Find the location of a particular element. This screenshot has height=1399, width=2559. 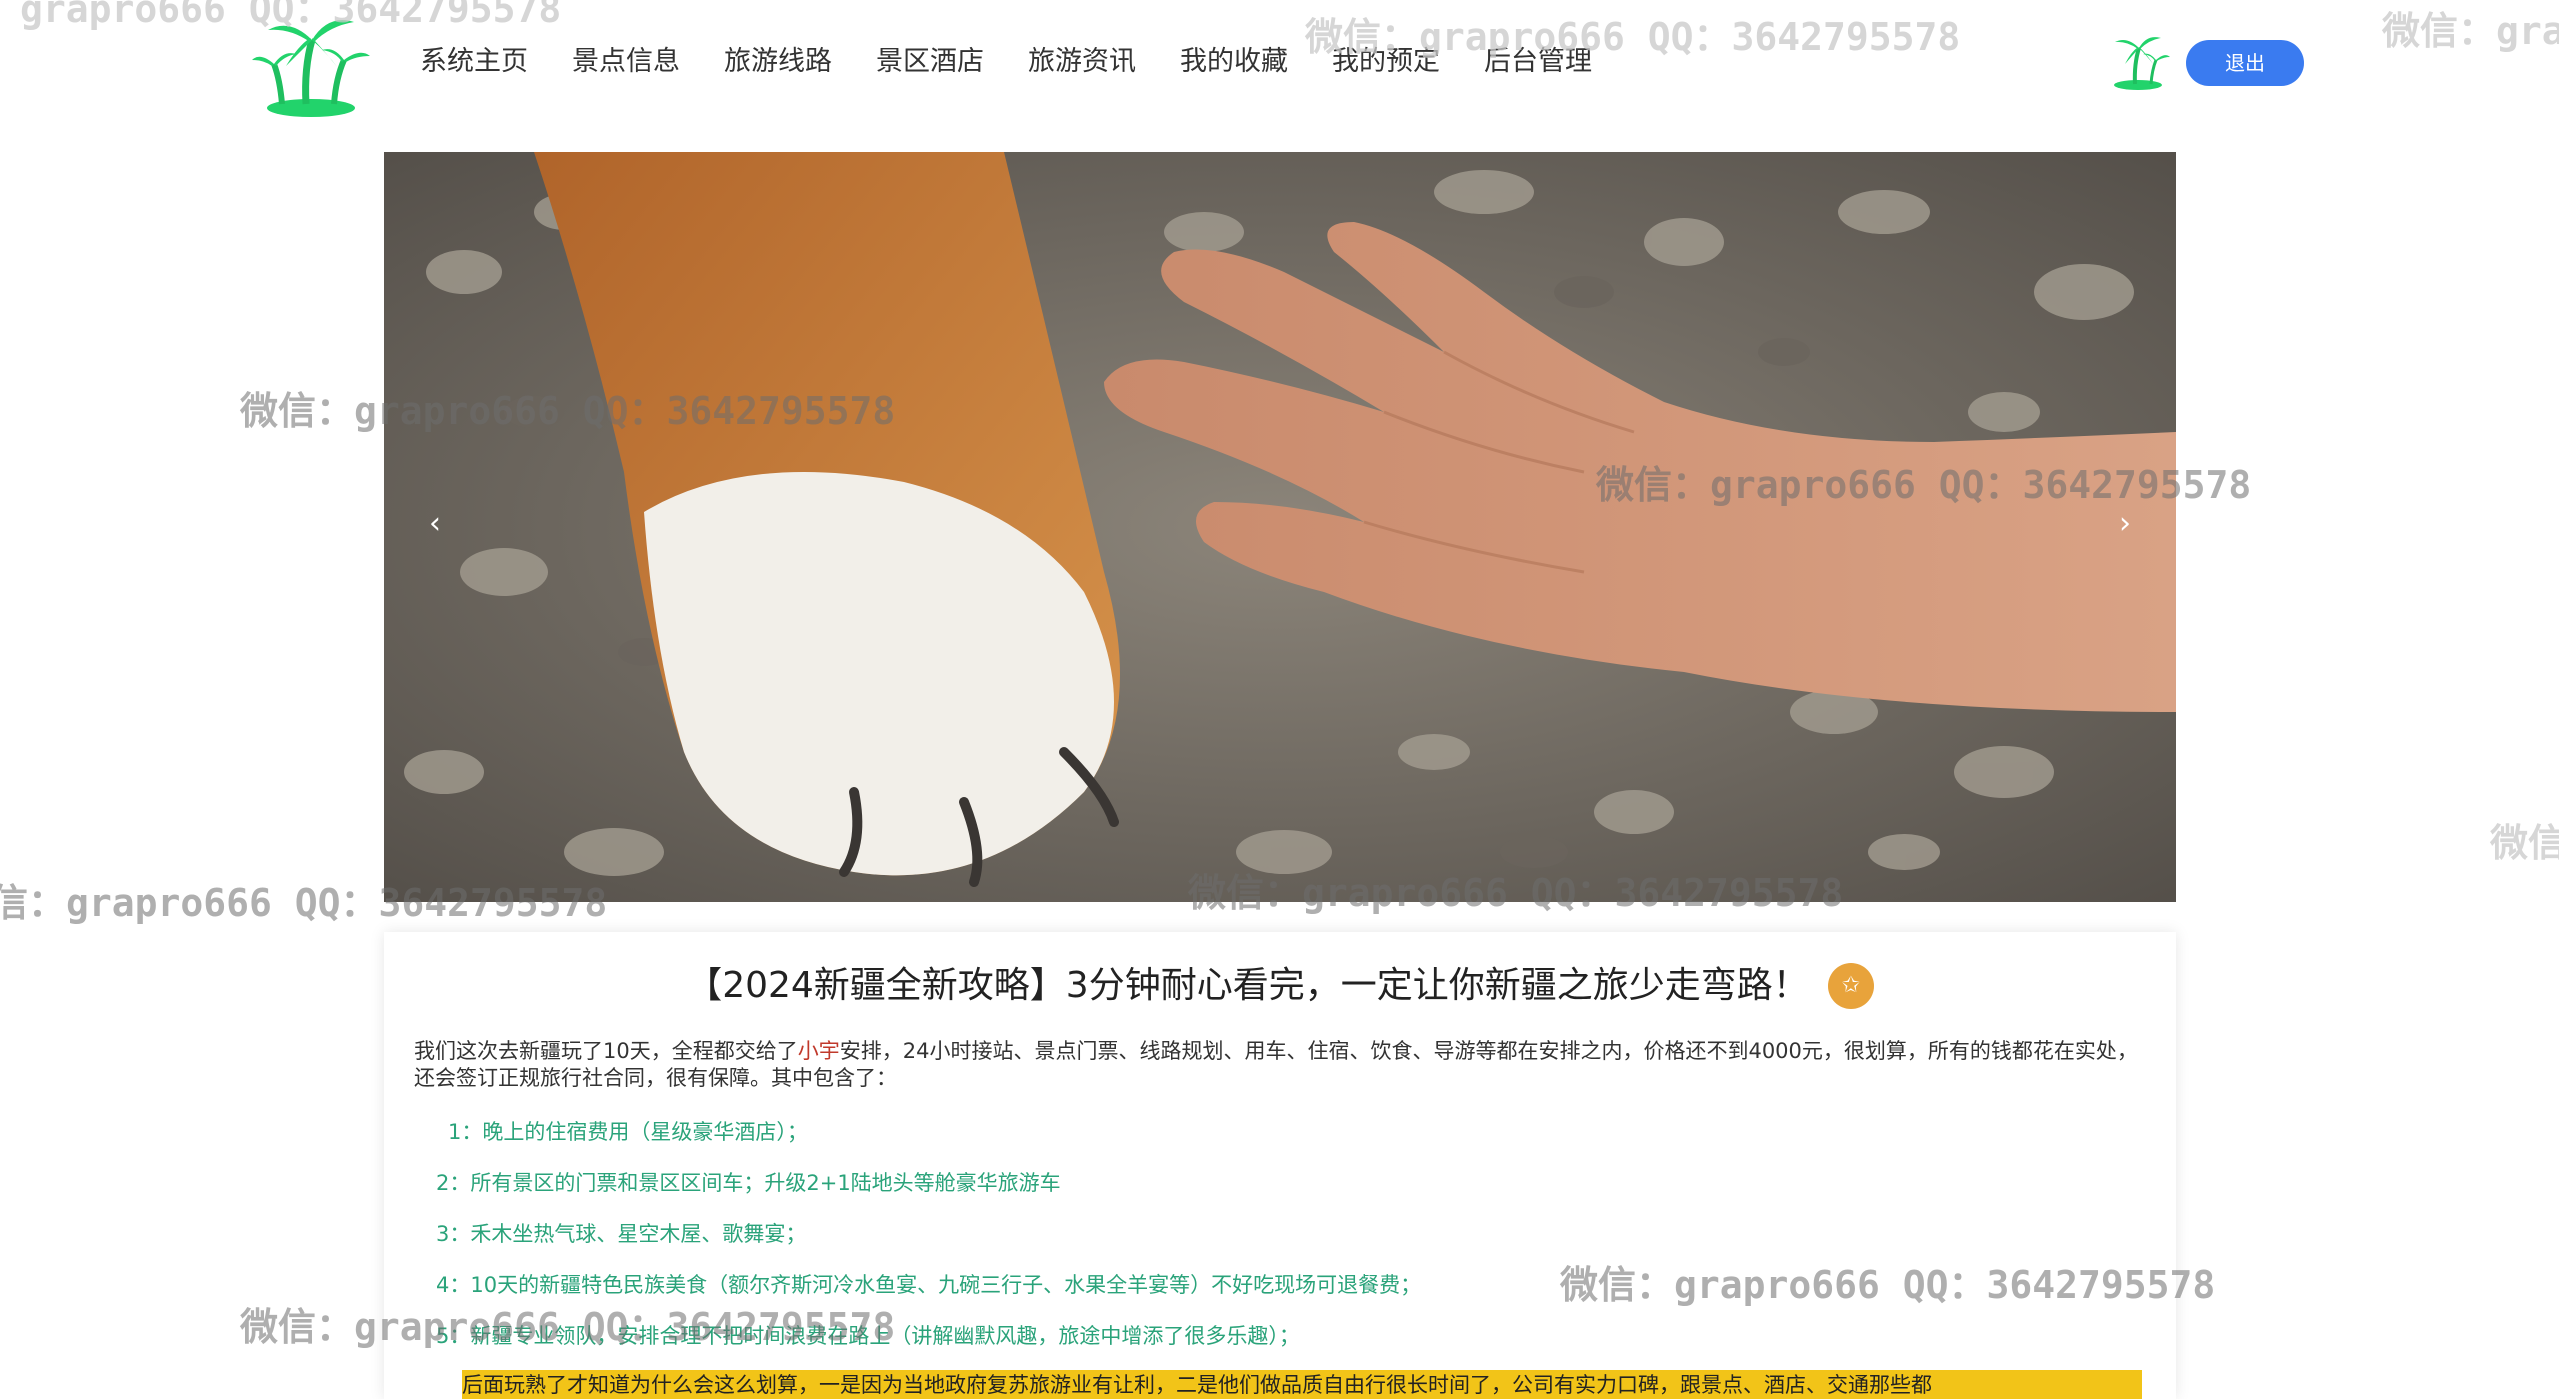

article-title-row: 【2024新疆全新攻略】3分钟耐心看完，一定让你新疆之旅少走弯路！ ✩ is located at coordinates (1280, 986).